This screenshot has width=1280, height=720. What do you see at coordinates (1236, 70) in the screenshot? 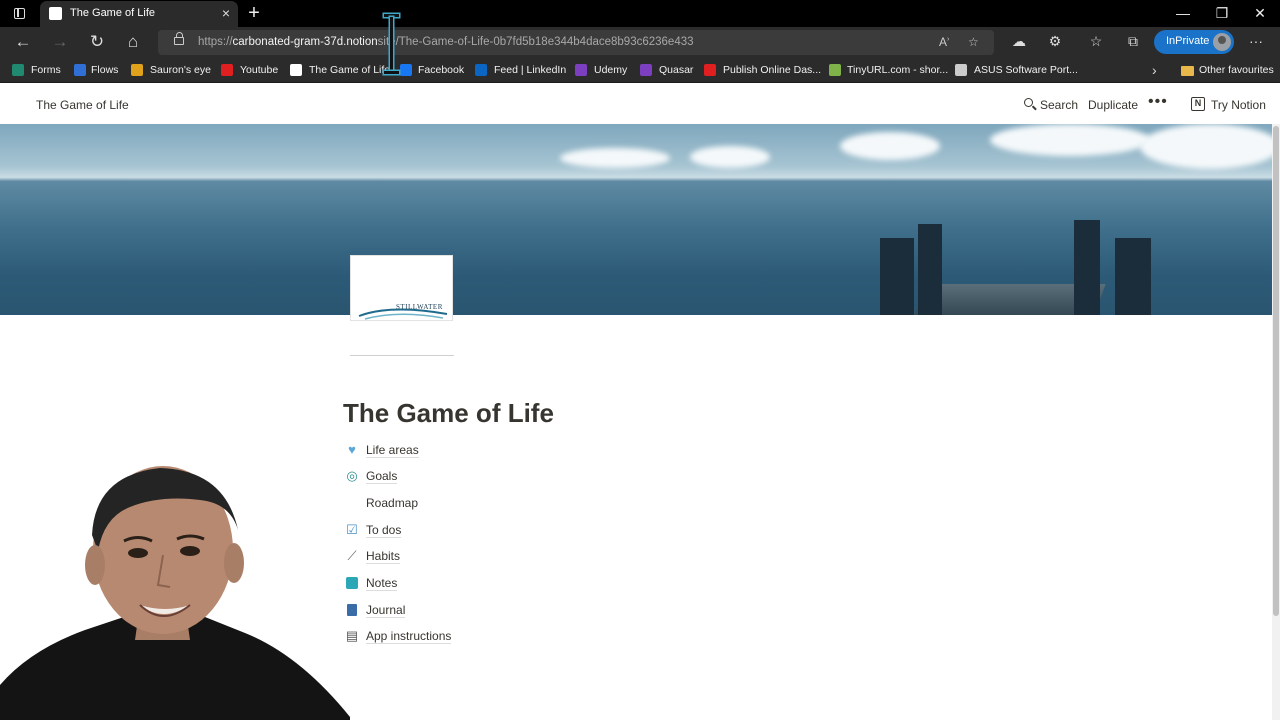
I see `bookmark-other-favourites: Other favourites` at bounding box center [1236, 70].